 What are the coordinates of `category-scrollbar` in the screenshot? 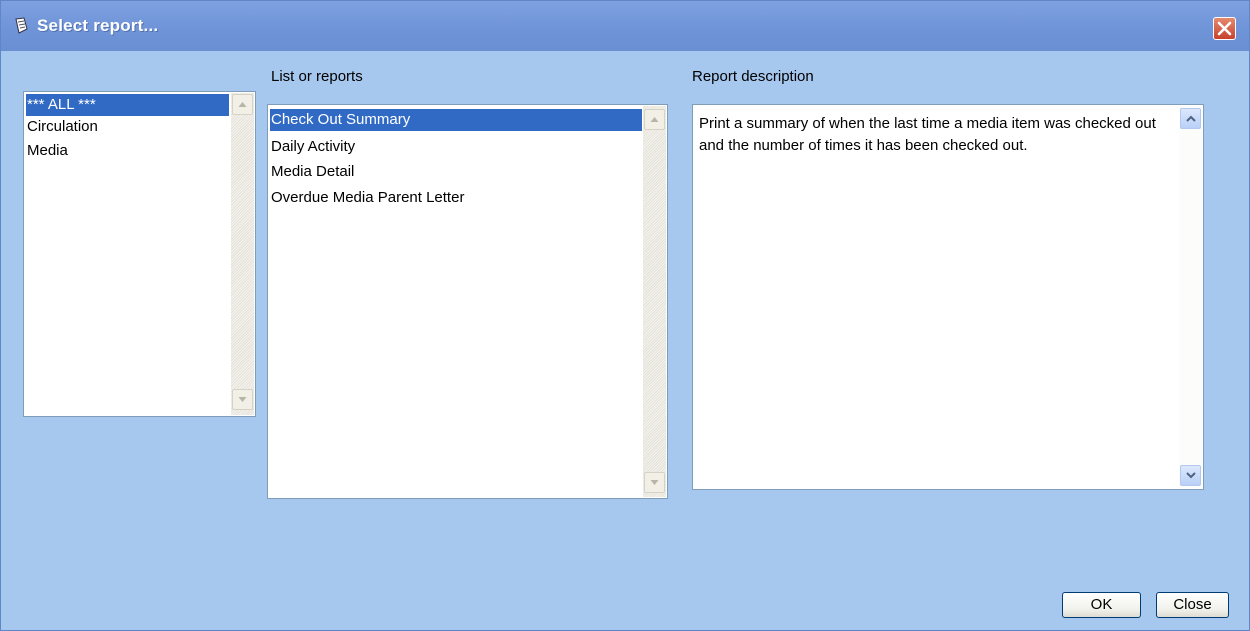 It's located at (242, 254).